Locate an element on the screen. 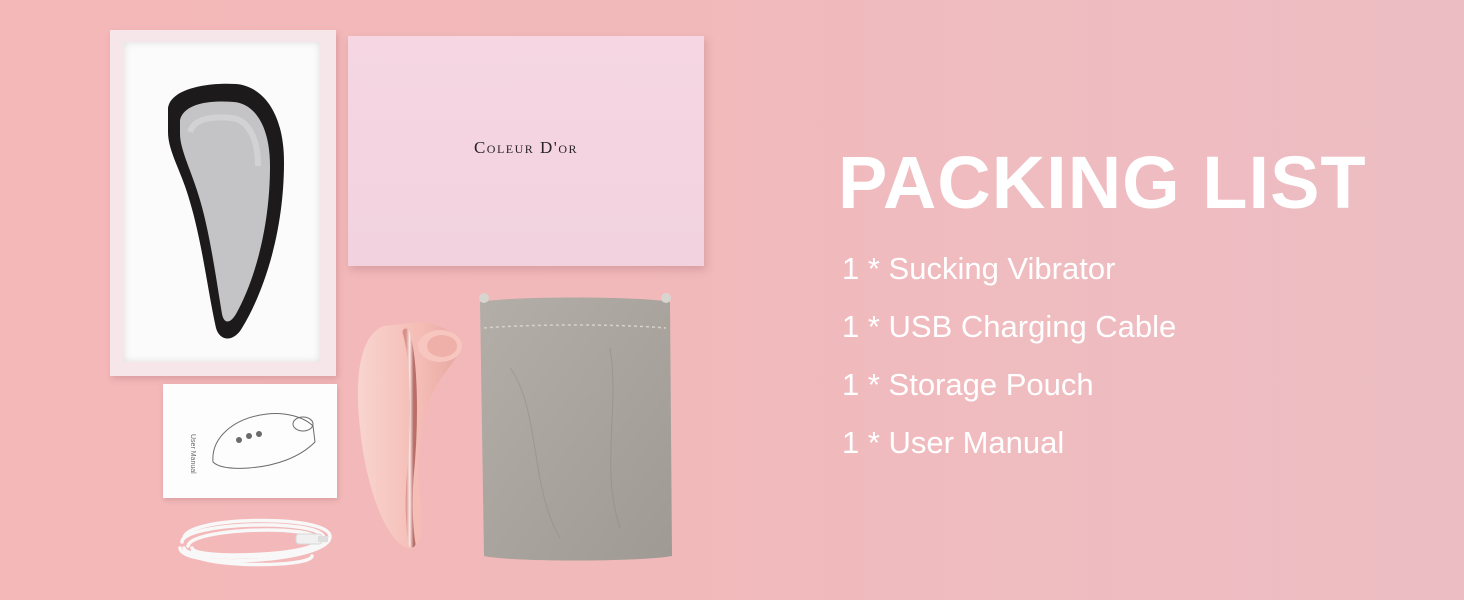  manual-device-illustration: User Manual is located at coordinates (252, 443).